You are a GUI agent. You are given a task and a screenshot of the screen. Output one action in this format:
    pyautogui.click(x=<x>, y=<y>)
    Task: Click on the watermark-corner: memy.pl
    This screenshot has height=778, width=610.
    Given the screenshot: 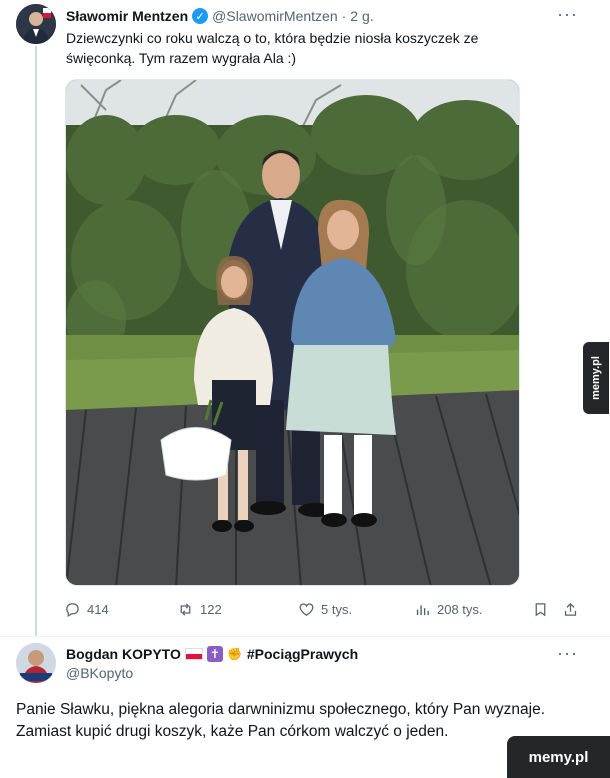 What is the action you would take?
    pyautogui.click(x=558, y=757)
    